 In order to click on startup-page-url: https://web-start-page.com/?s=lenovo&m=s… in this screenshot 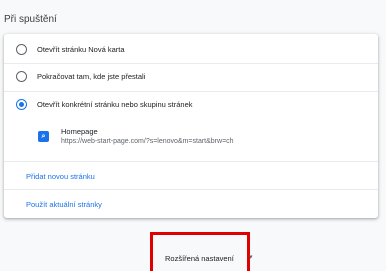, I will do `click(147, 141)`.